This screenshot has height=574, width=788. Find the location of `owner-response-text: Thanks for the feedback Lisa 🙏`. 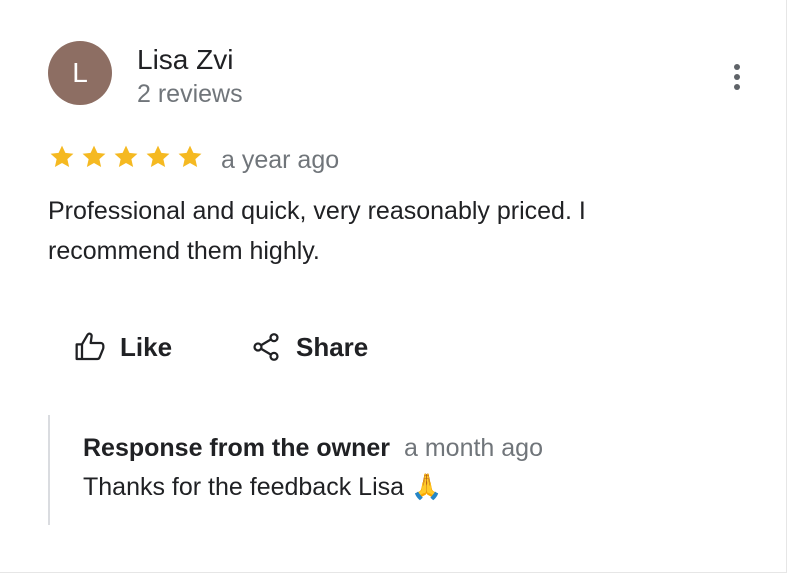

owner-response-text: Thanks for the feedback Lisa 🙏 is located at coordinates (263, 487).